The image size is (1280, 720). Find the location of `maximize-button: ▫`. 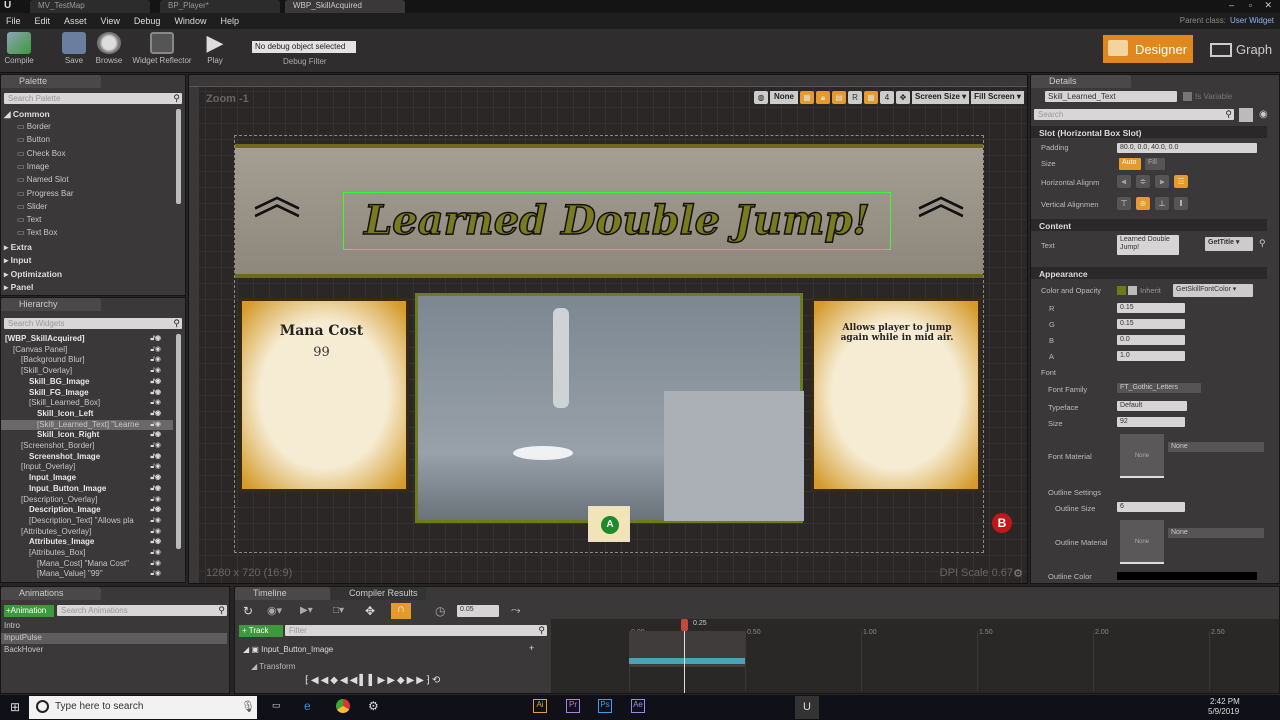

maximize-button: ▫ is located at coordinates (1250, 5).